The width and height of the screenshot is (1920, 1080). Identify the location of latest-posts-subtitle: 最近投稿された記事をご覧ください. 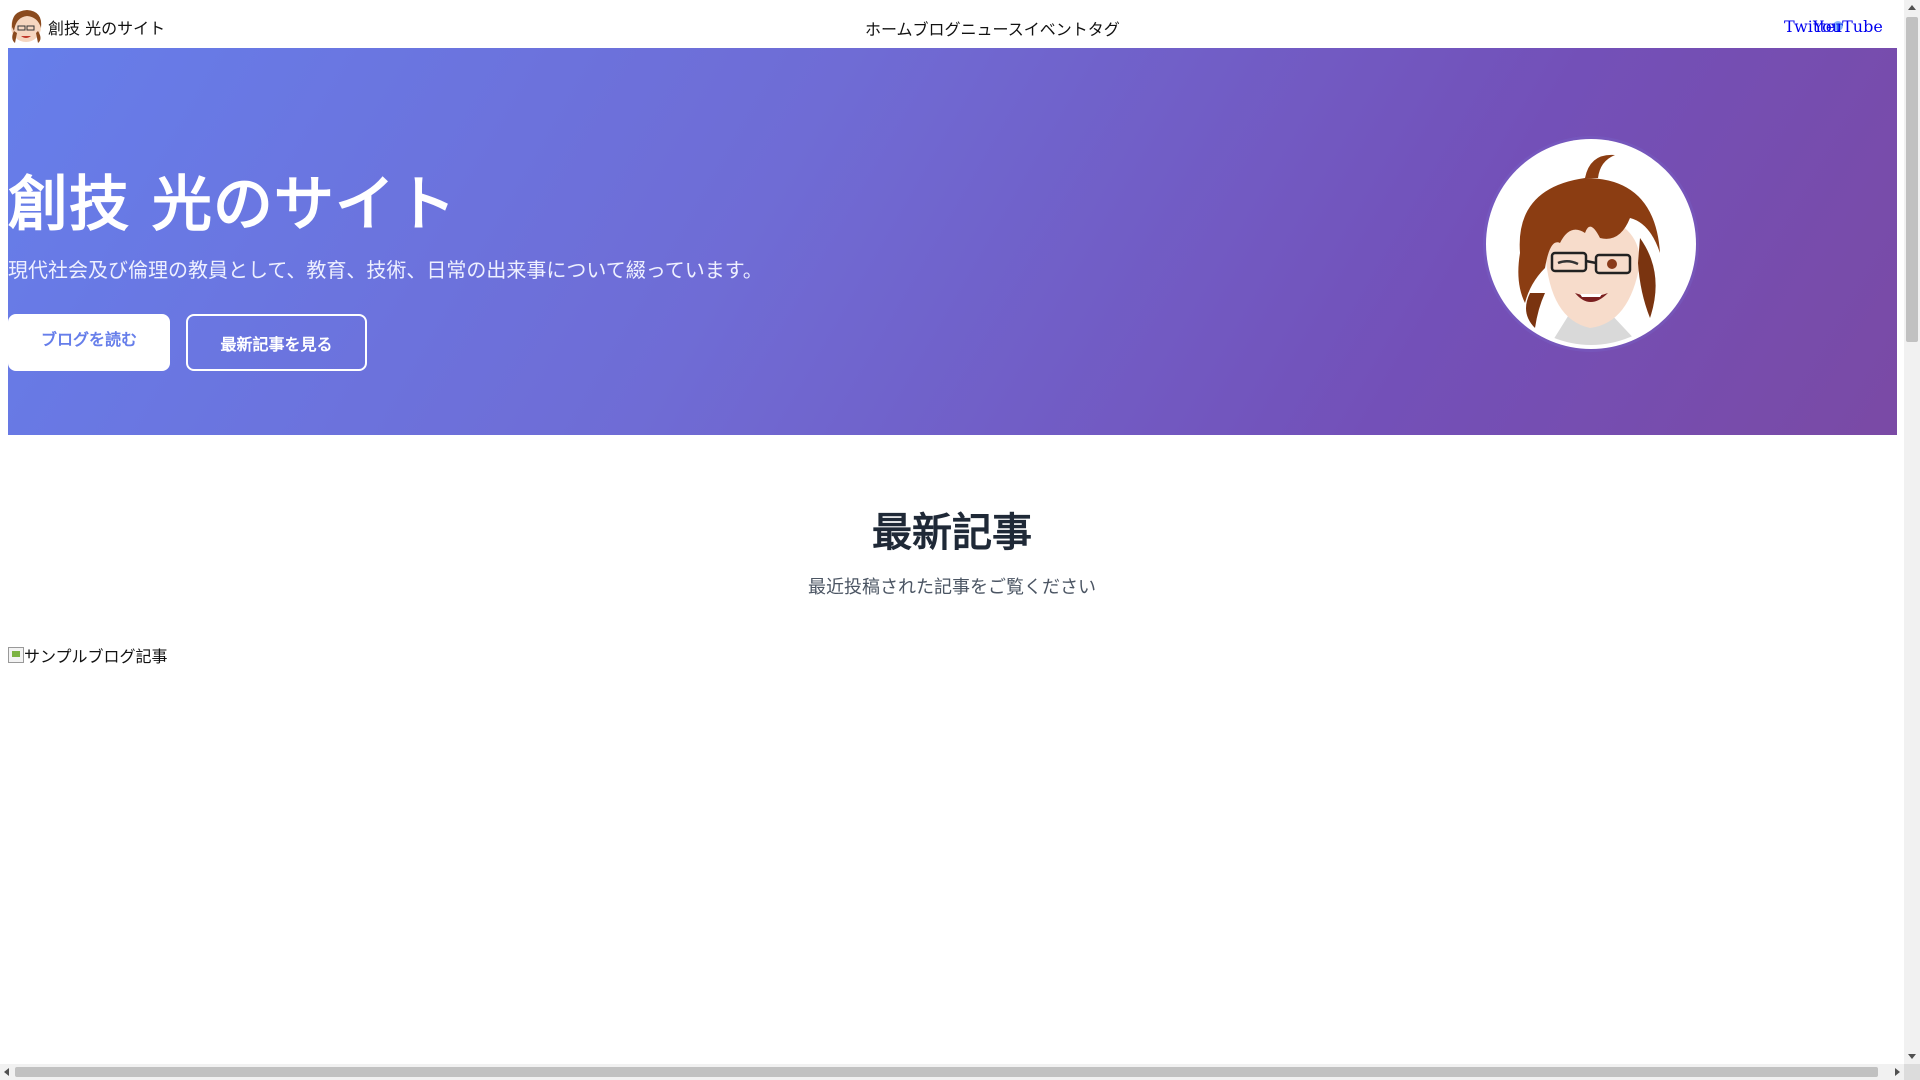
(952, 587).